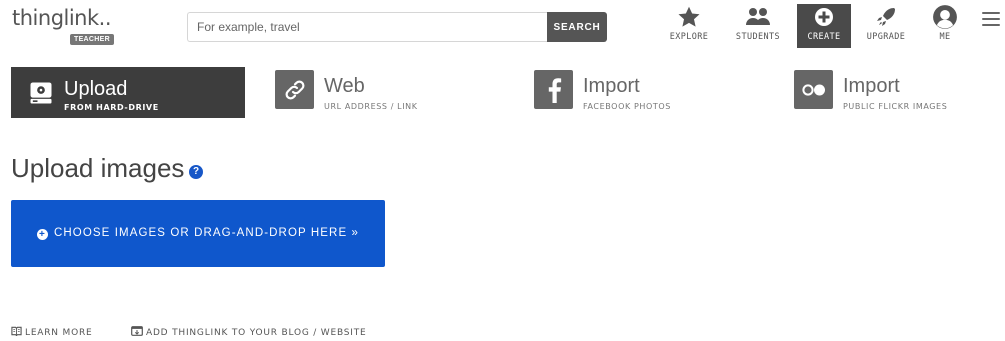 This screenshot has height=341, width=1005. I want to click on tab-flickr: Import PUBLIC FLICKR IMAGES, so click(894, 92).